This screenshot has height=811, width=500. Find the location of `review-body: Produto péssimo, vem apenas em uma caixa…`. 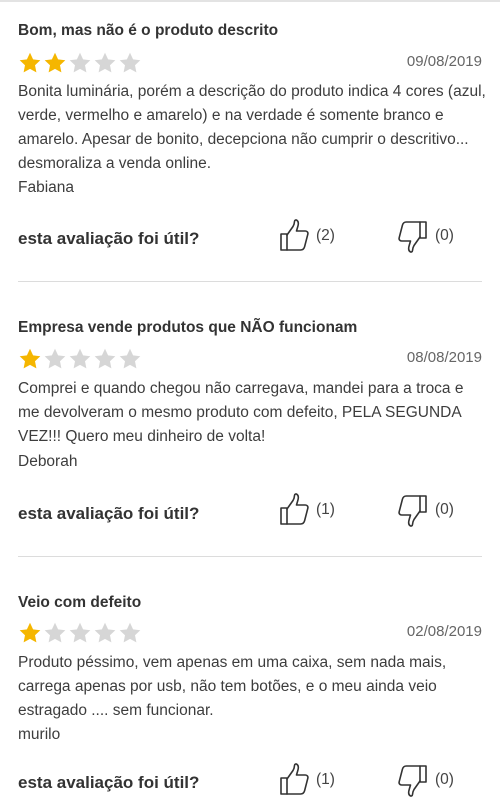

review-body: Produto péssimo, vem apenas em uma caixa… is located at coordinates (232, 686).